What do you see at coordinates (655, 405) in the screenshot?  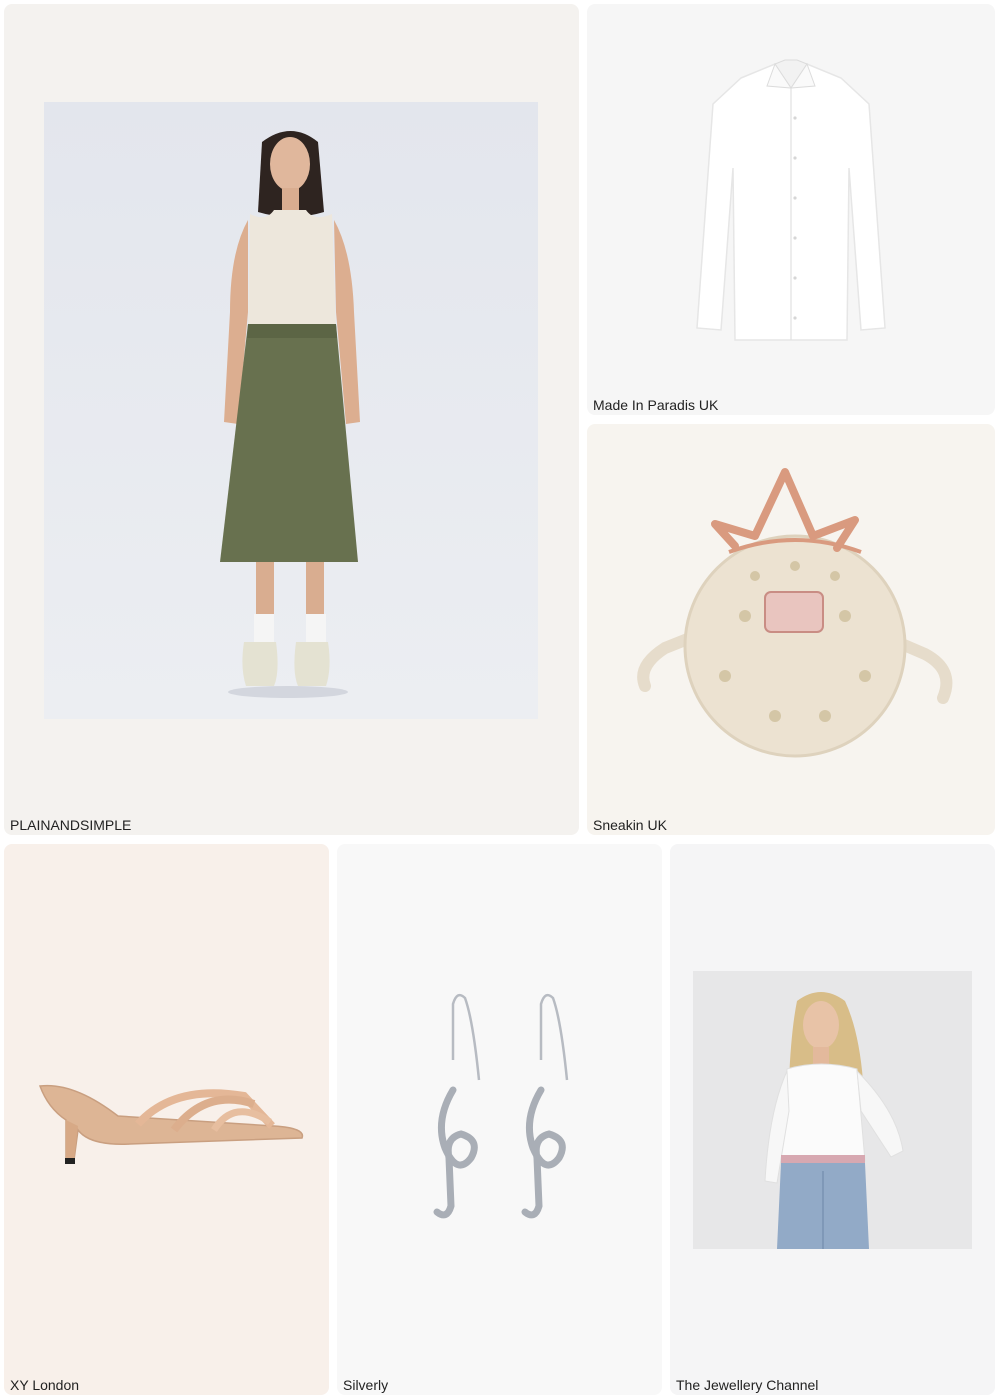 I see `brand-label: Made In Paradis UK` at bounding box center [655, 405].